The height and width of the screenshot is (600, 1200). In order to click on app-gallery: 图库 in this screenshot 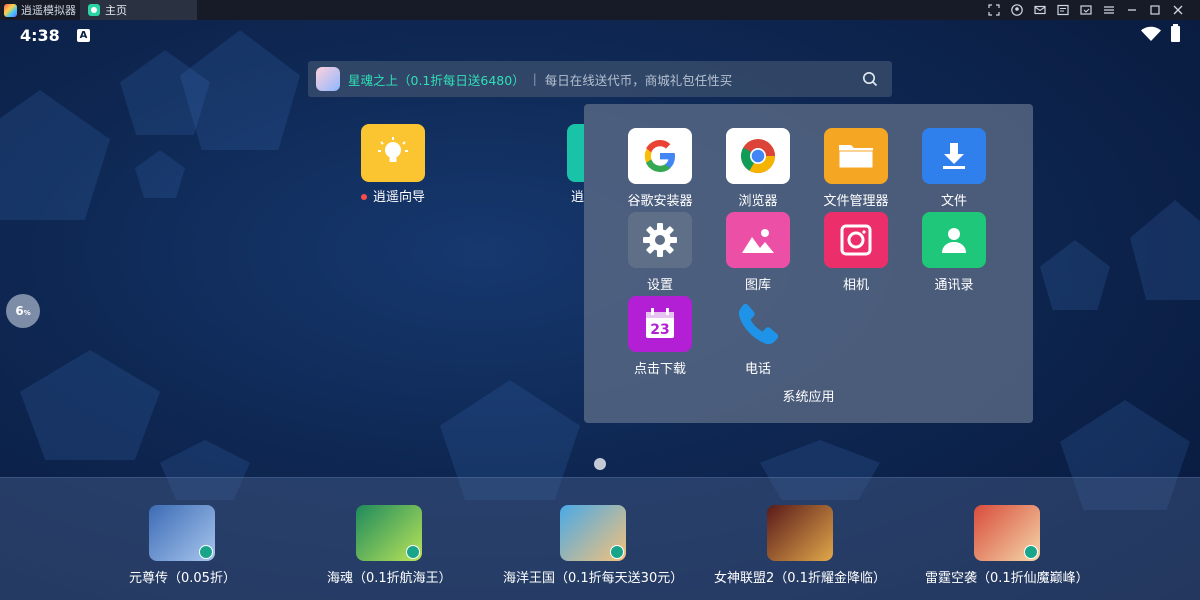, I will do `click(758, 252)`.